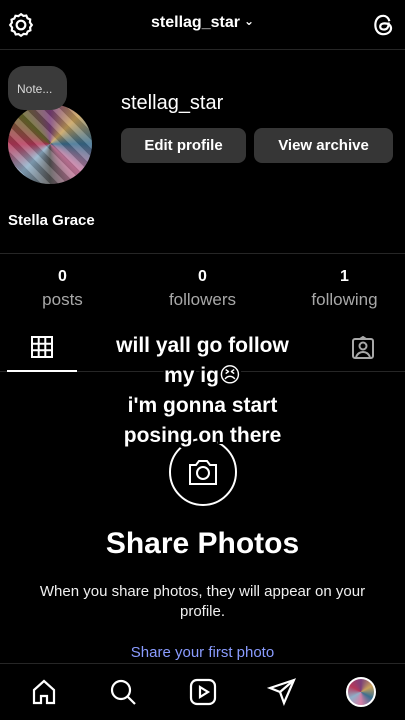 The height and width of the screenshot is (720, 405). I want to click on send-icon, so click(282, 692).